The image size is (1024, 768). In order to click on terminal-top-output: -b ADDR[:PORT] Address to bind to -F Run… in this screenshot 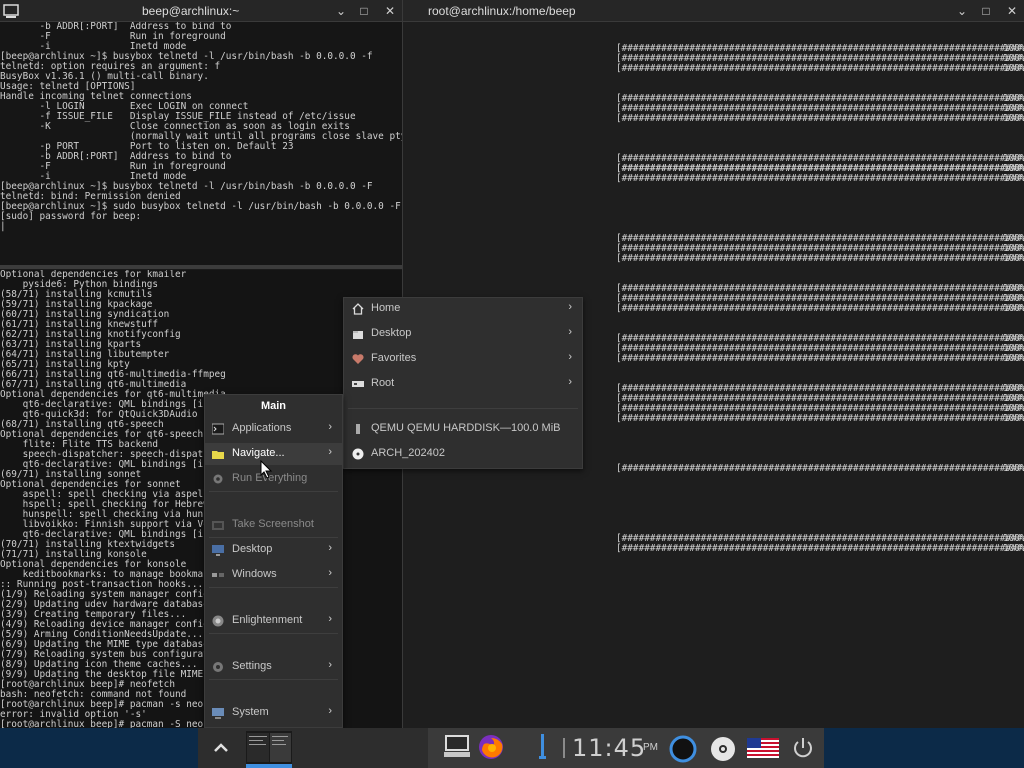, I will do `click(201, 144)`.